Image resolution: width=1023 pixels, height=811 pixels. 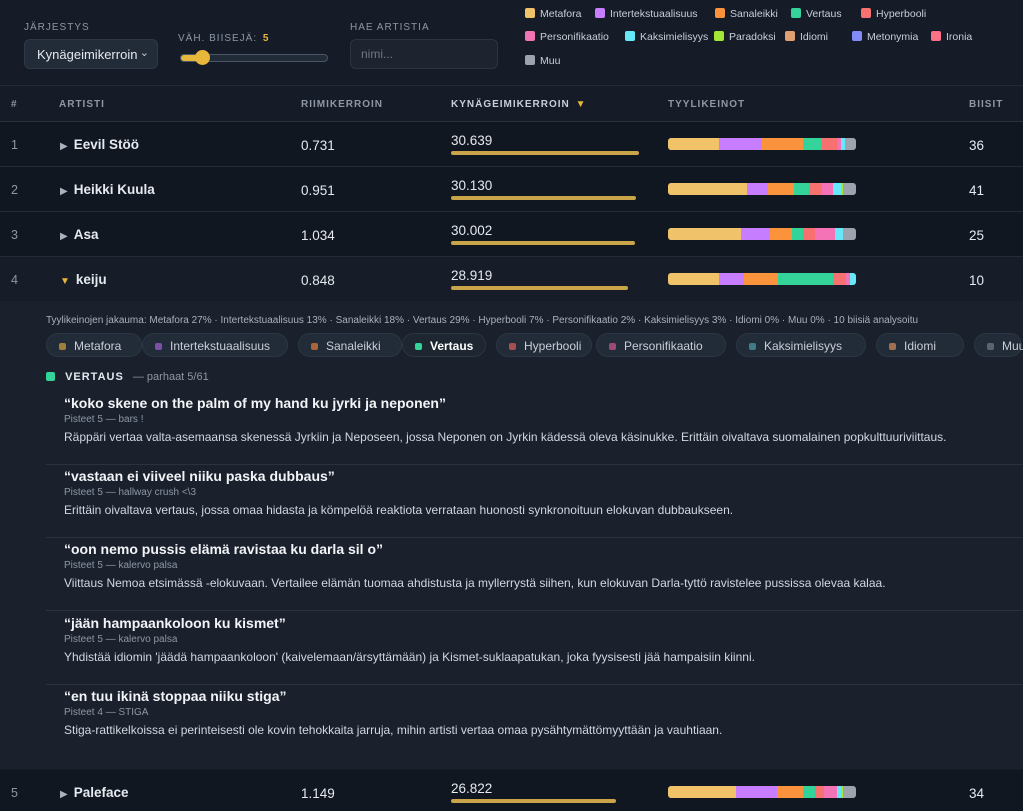 What do you see at coordinates (707, 104) in the screenshot?
I see `col-styles: TYYLIKEINOT` at bounding box center [707, 104].